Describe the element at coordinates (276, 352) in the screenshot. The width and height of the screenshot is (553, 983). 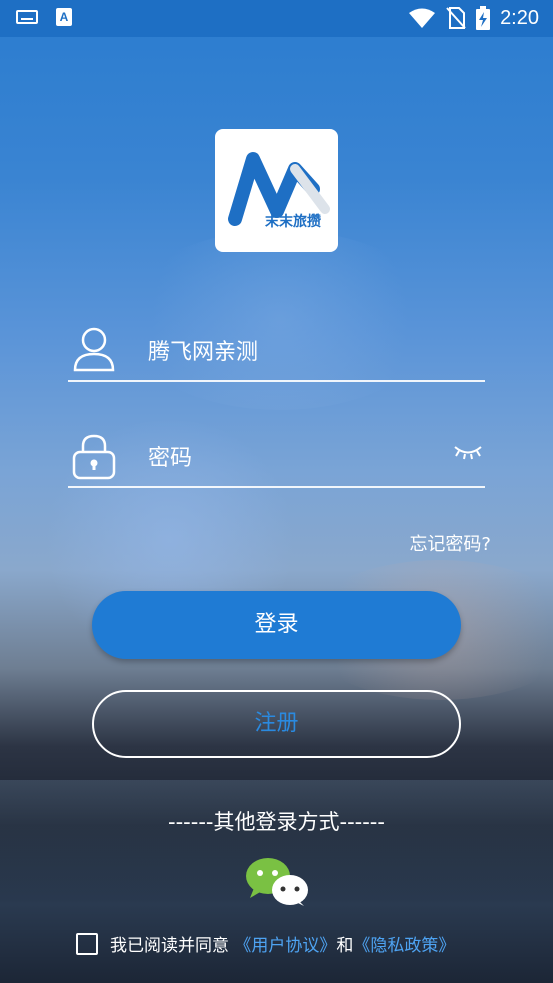
I see `username-field: 腾飞网亲测` at that location.